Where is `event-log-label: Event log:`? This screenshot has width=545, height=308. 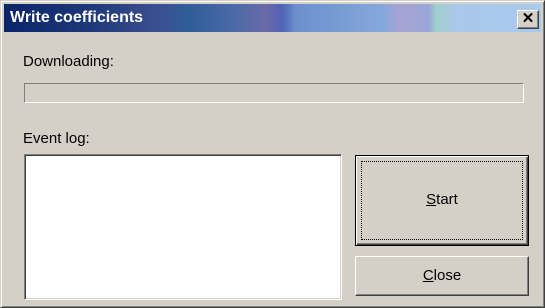
event-log-label: Event log: is located at coordinates (56, 138).